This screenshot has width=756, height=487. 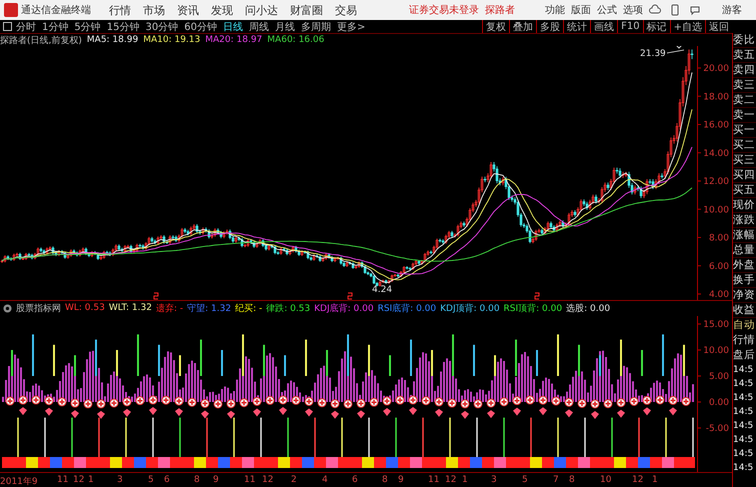 What do you see at coordinates (284, 27) in the screenshot?
I see `period-tab: 月线` at bounding box center [284, 27].